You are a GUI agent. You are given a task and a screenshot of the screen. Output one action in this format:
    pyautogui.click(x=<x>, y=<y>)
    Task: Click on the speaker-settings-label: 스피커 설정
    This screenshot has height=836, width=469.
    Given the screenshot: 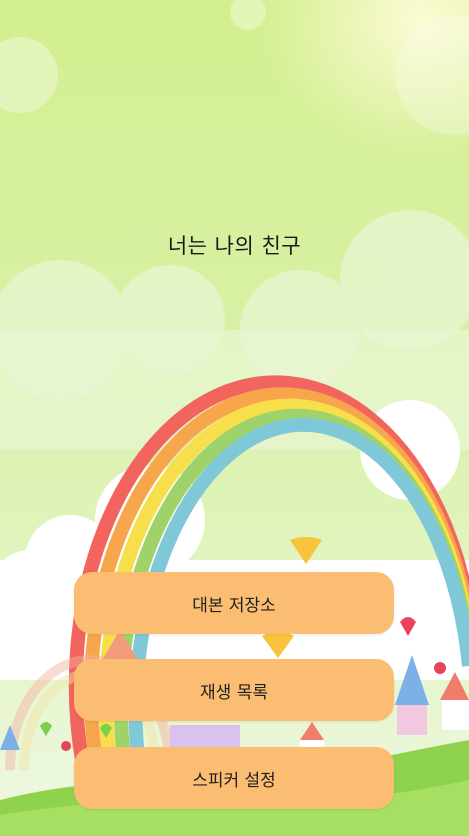 What is the action you would take?
    pyautogui.click(x=234, y=780)
    